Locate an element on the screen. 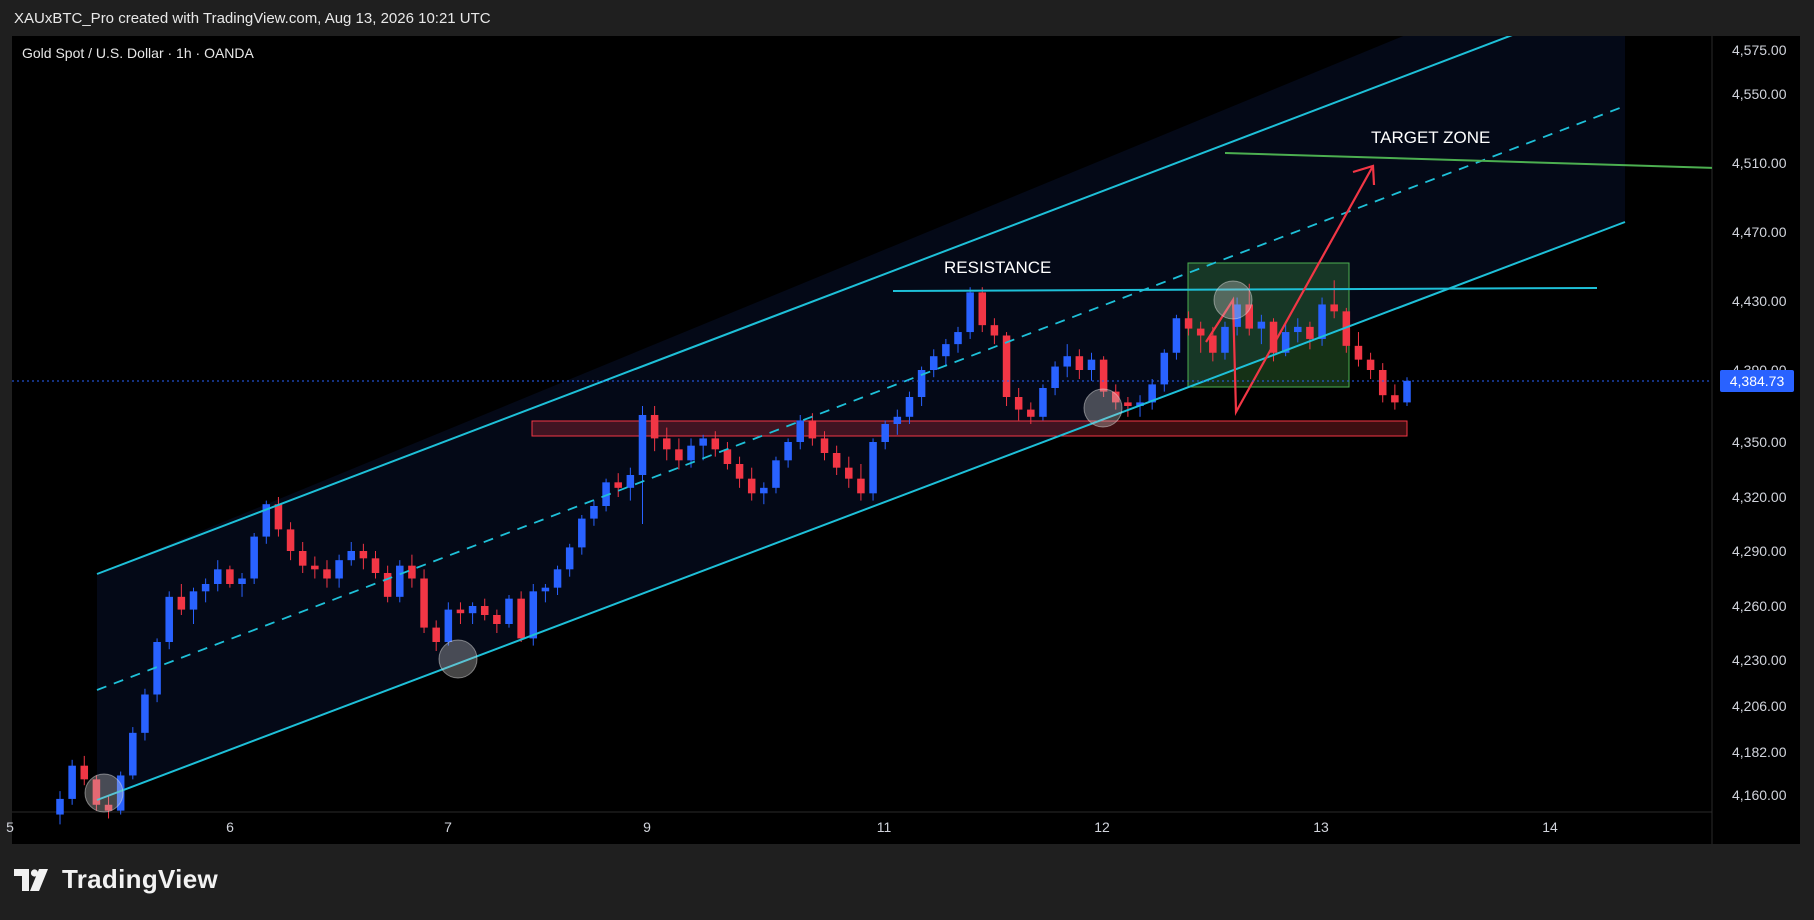 This screenshot has width=1814, height=920. time-tick-label: 7 is located at coordinates (448, 827).